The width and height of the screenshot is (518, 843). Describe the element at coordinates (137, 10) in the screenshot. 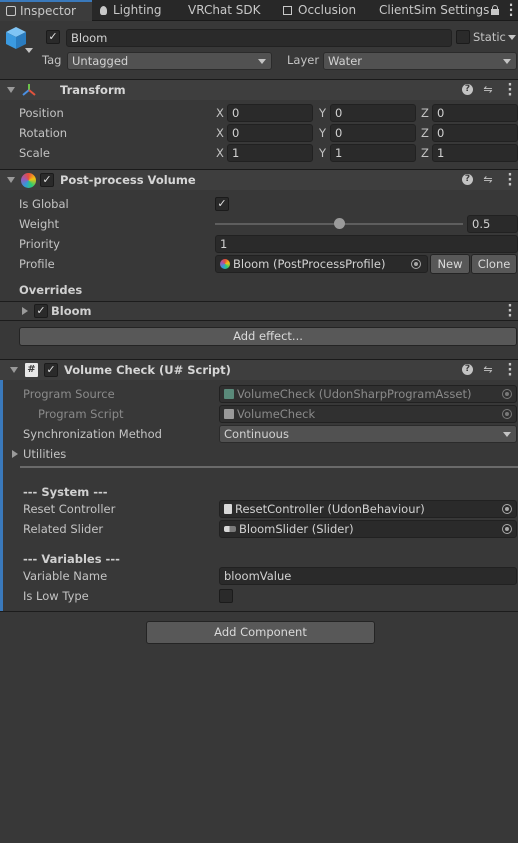

I see `tab-lighting-label: Lighting` at that location.